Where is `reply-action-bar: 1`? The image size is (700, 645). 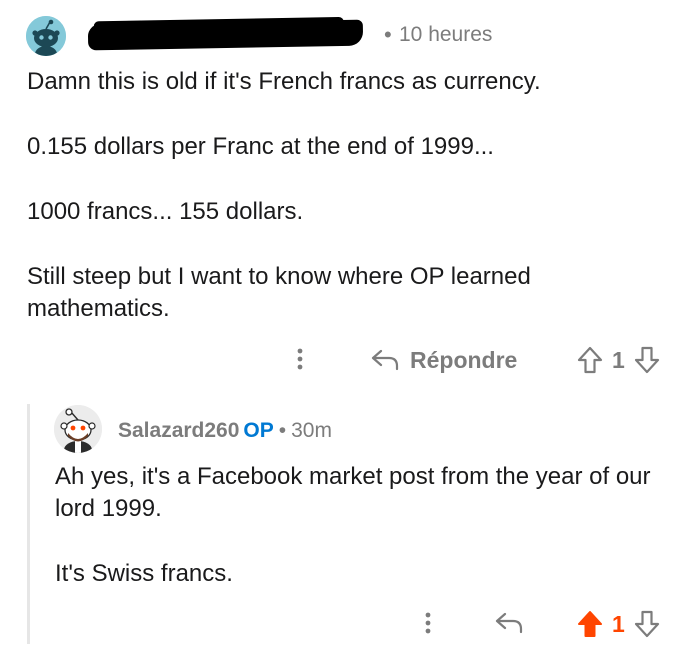 reply-action-bar: 1 is located at coordinates (350, 624).